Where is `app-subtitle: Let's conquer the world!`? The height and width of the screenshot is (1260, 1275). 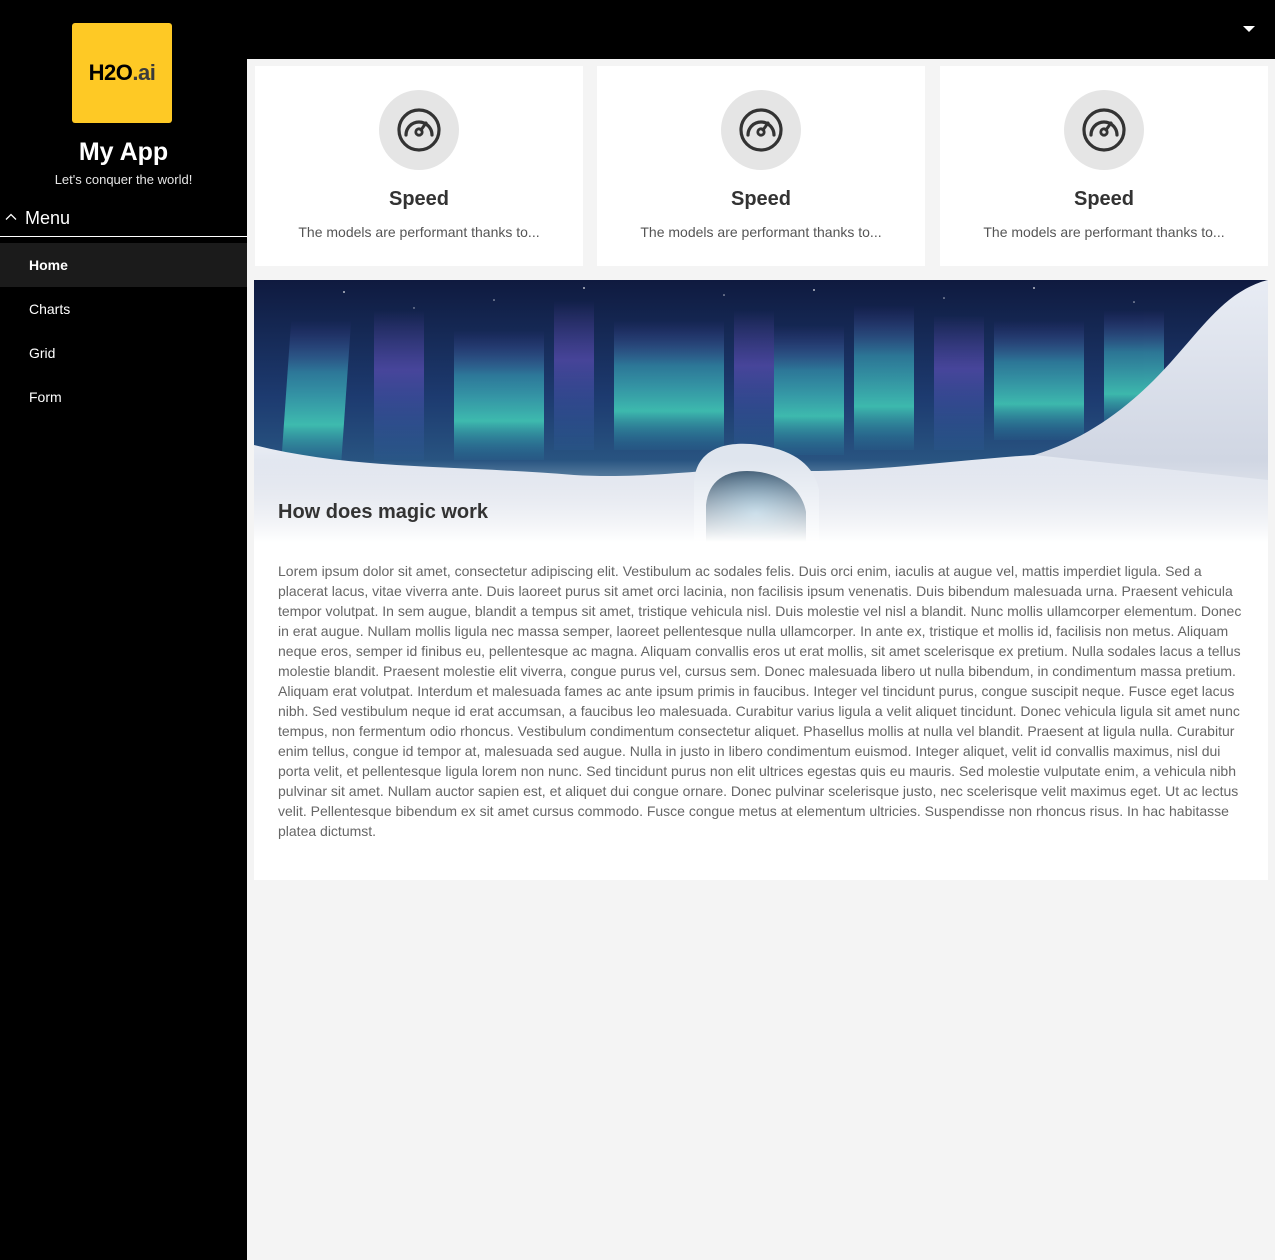 app-subtitle: Let's conquer the world! is located at coordinates (123, 179).